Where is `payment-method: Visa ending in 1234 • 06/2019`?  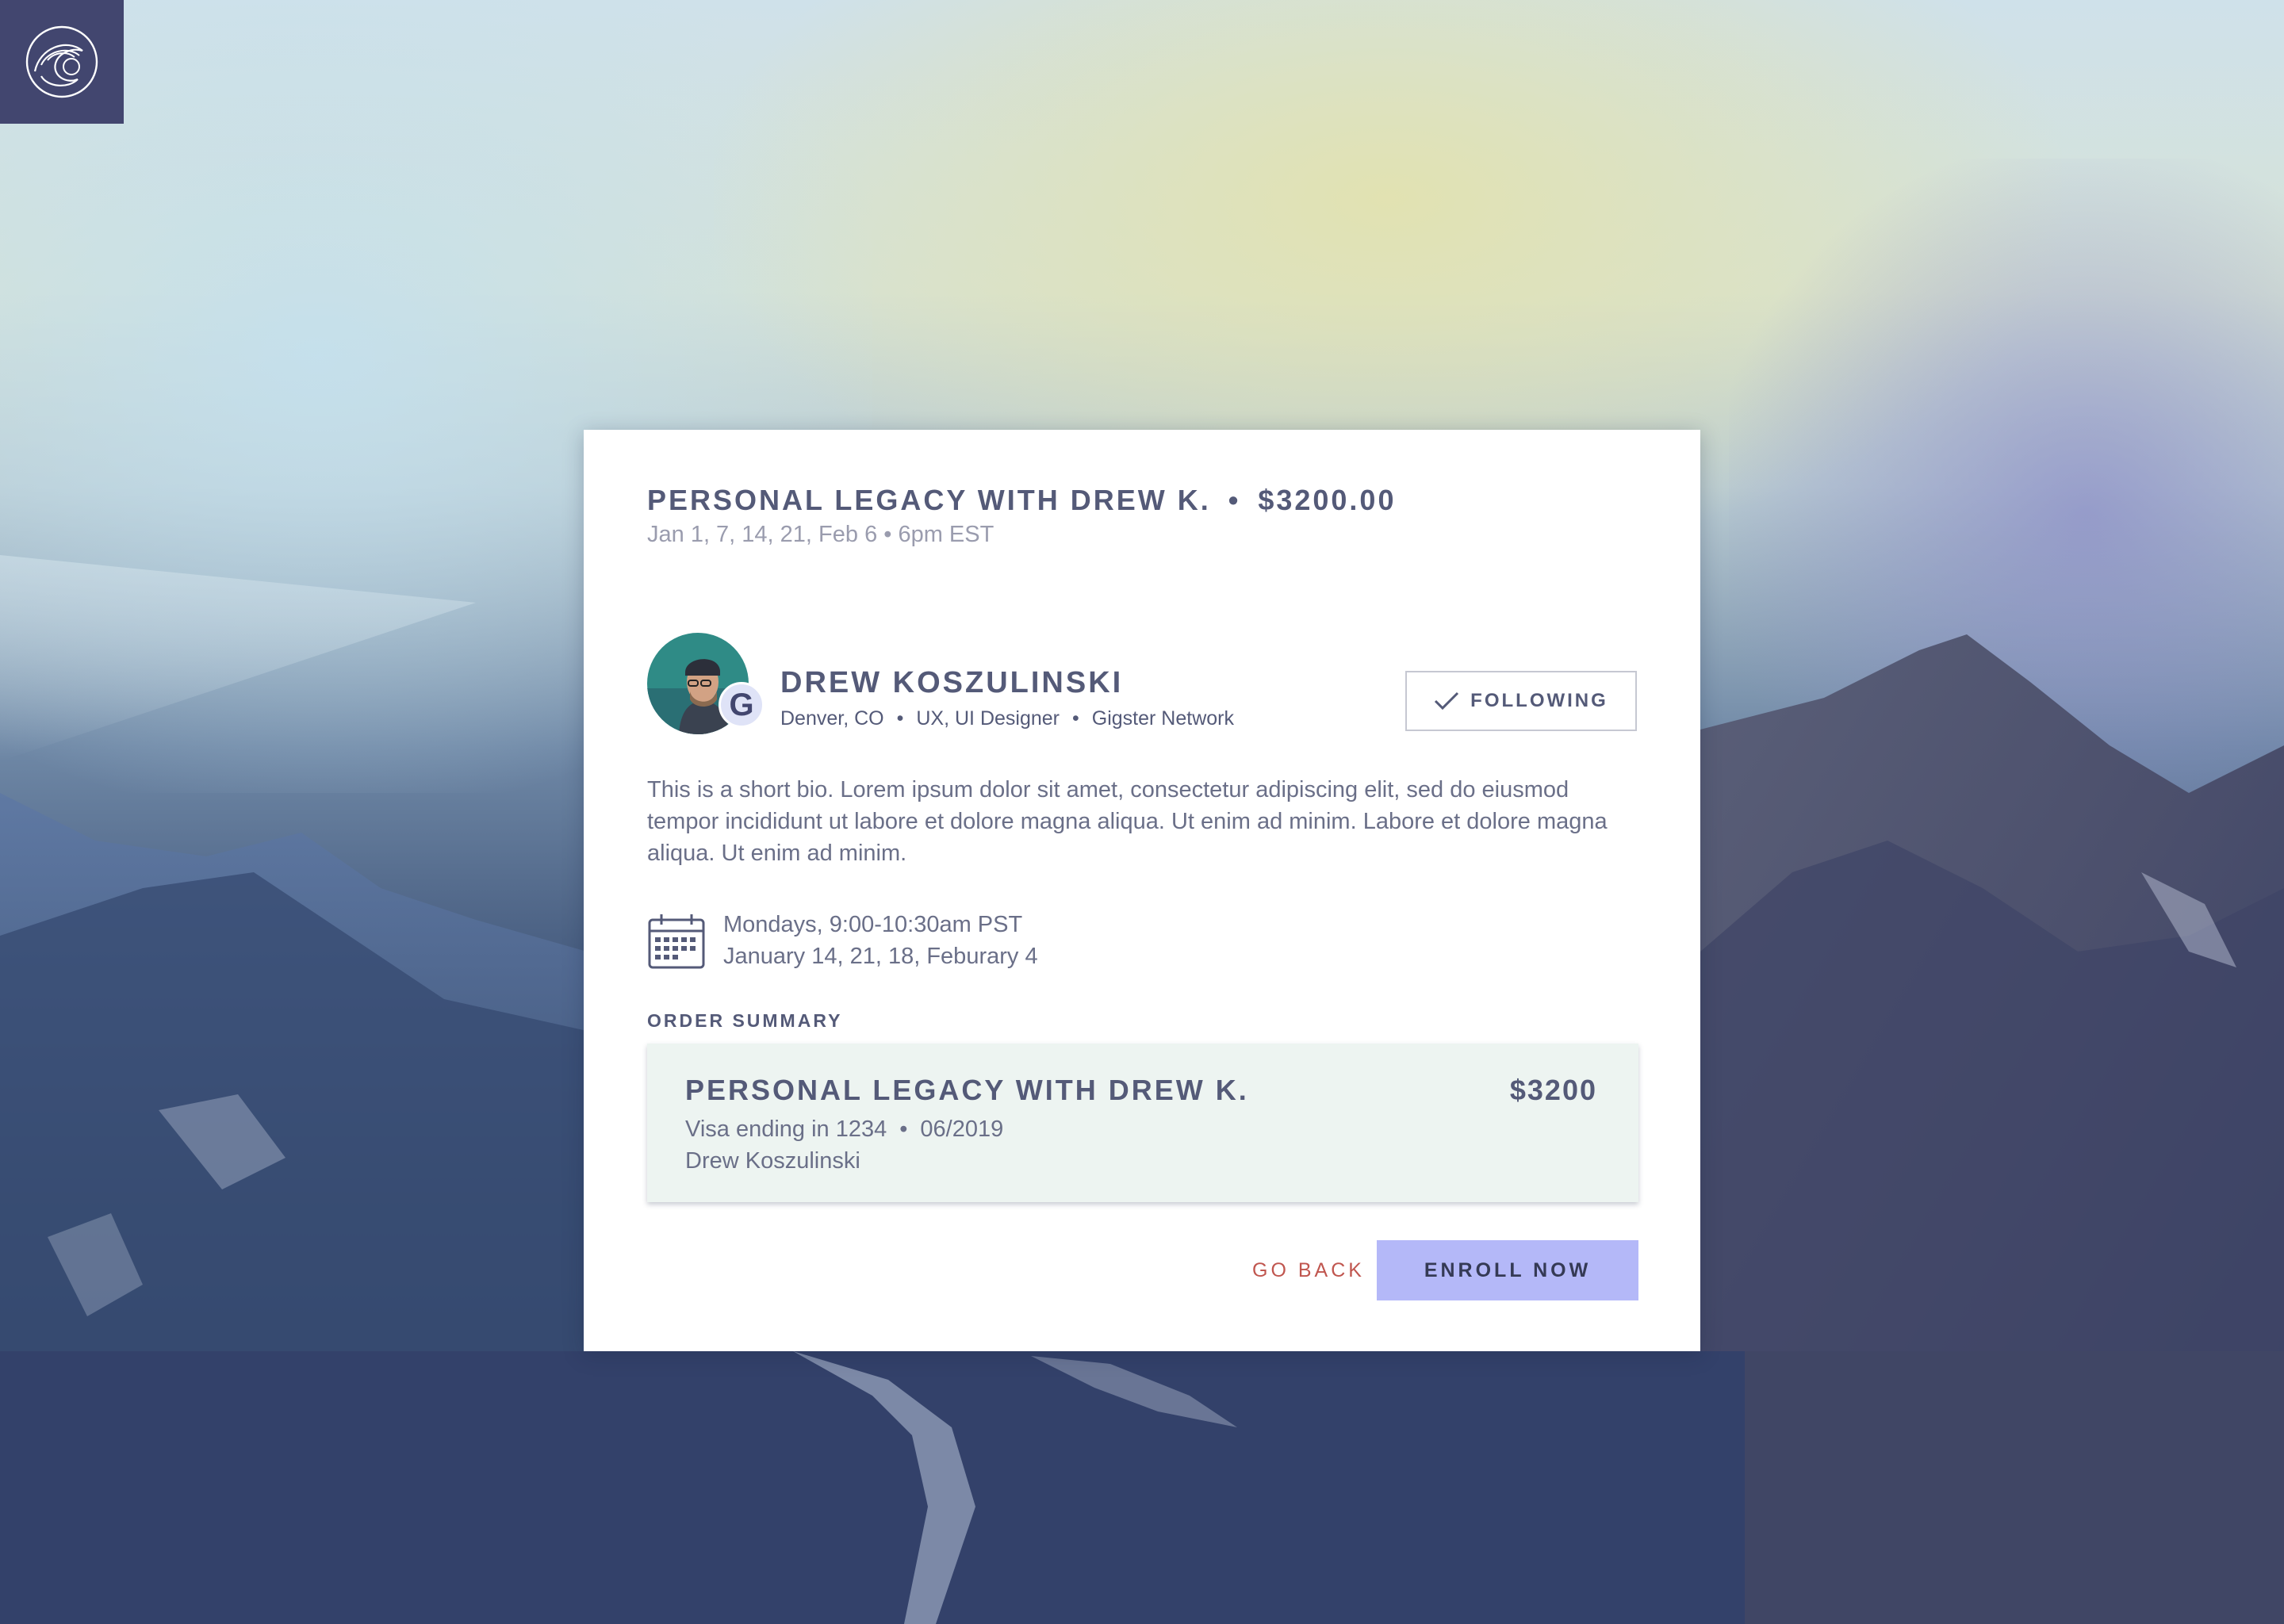
payment-method: Visa ending in 1234 • 06/2019 is located at coordinates (844, 1129).